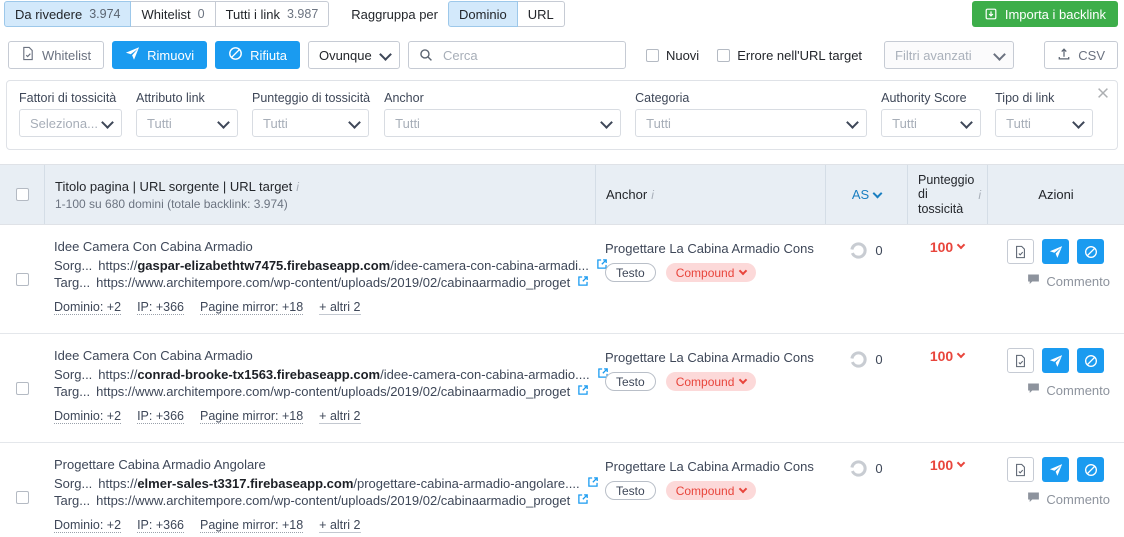 Image resolution: width=1124 pixels, height=537 pixels. Describe the element at coordinates (503, 123) in the screenshot. I see `filter-anchor-select: Tutti` at that location.